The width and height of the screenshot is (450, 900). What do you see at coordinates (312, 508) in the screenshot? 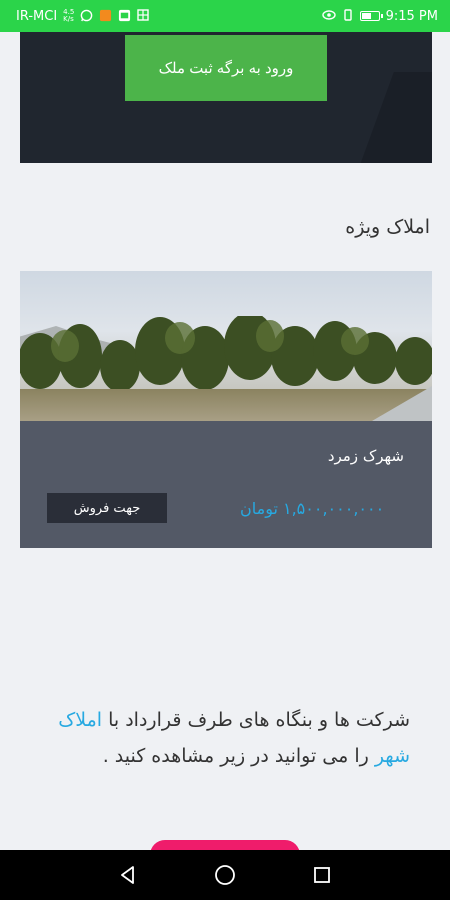
I see `listing-price: ۱,۵۰۰,۰۰۰,۰۰۰ تومان` at bounding box center [312, 508].